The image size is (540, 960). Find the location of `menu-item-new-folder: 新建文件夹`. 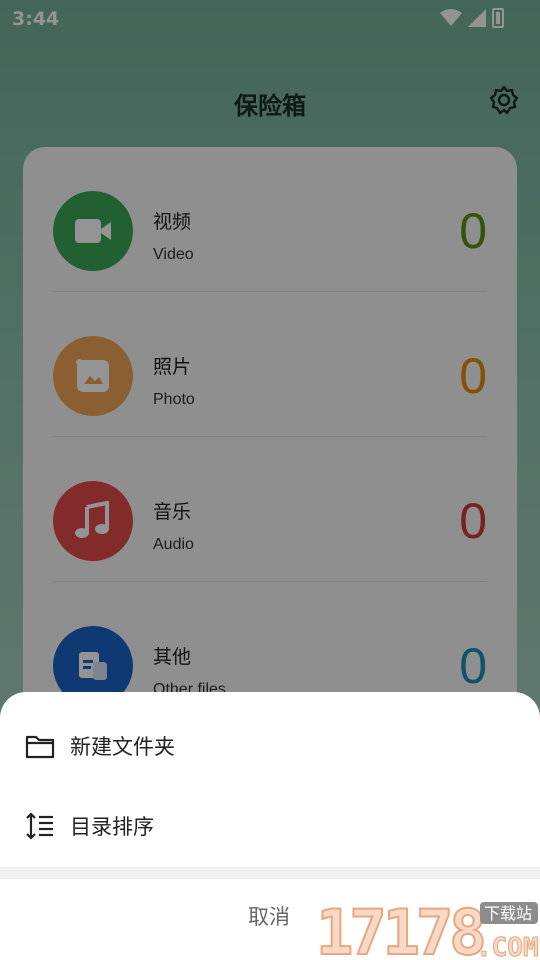

menu-item-new-folder: 新建文件夹 is located at coordinates (270, 746).